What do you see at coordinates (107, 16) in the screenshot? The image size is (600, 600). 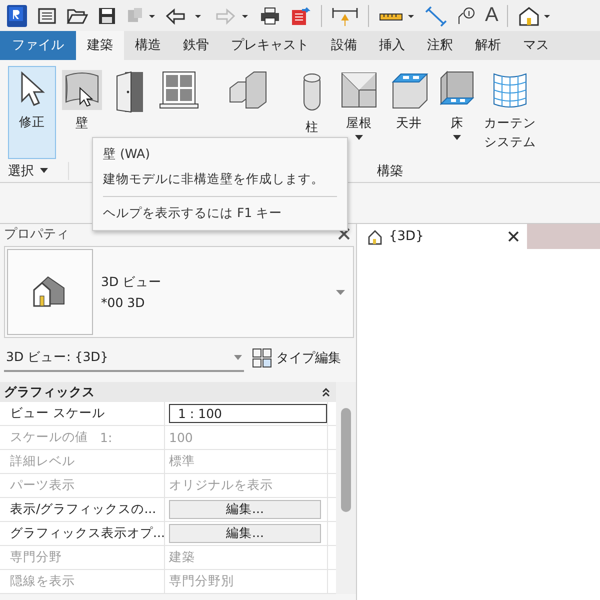 I see `save-icon` at bounding box center [107, 16].